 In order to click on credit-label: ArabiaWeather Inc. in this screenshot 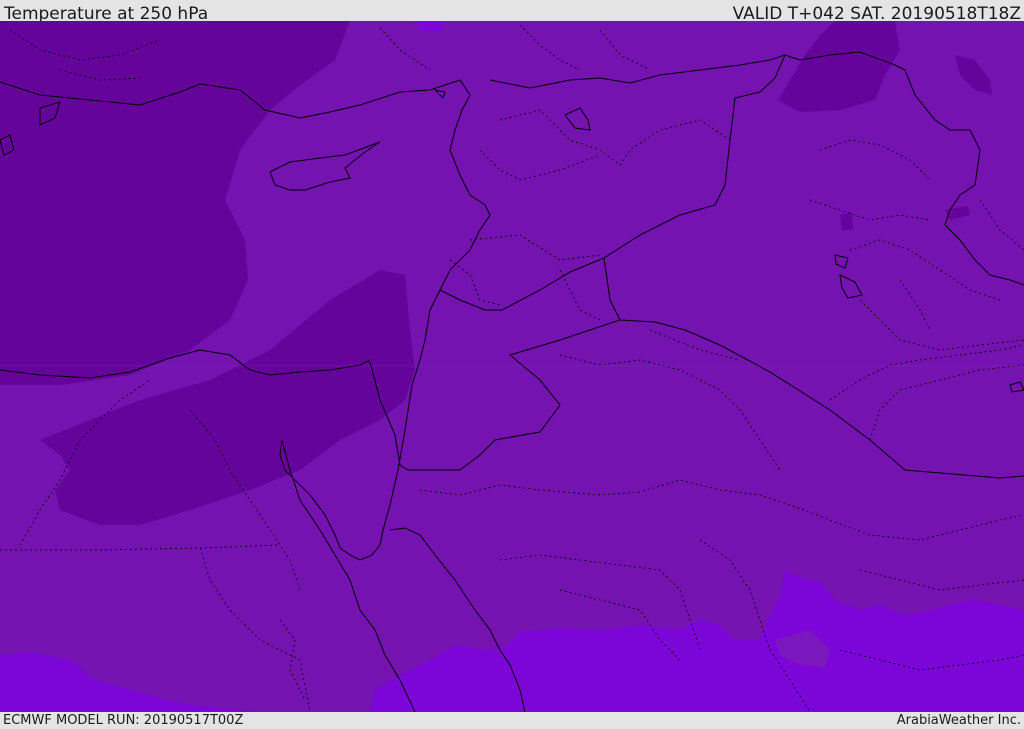, I will do `click(958, 720)`.